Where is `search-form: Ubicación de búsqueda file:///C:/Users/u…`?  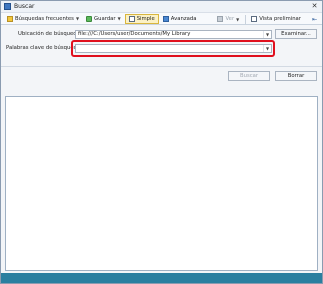 search-form: Ubicación de búsqueda file:///C:/Users/u… is located at coordinates (161, 46).